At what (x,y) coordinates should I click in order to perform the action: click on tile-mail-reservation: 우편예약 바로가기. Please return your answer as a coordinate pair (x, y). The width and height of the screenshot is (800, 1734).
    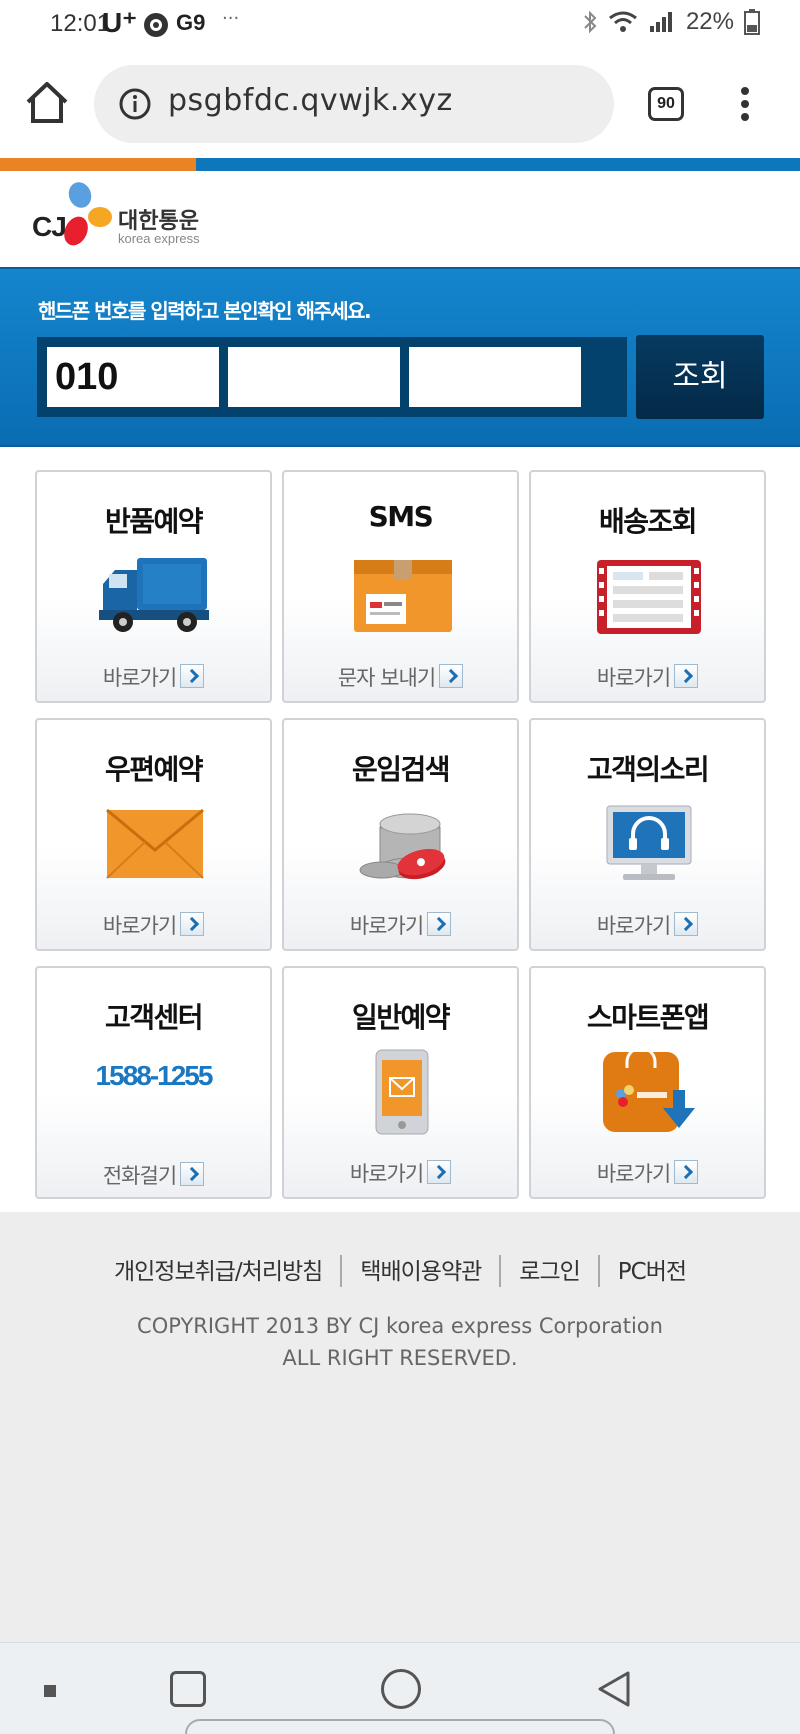
    Looking at the image, I should click on (153, 834).